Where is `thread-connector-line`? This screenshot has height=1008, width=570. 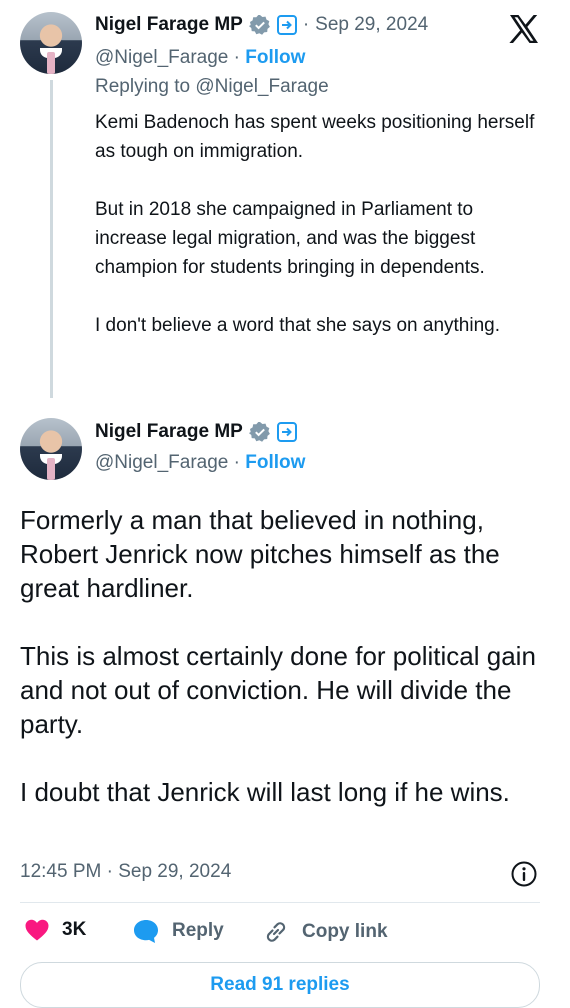
thread-connector-line is located at coordinates (51, 239).